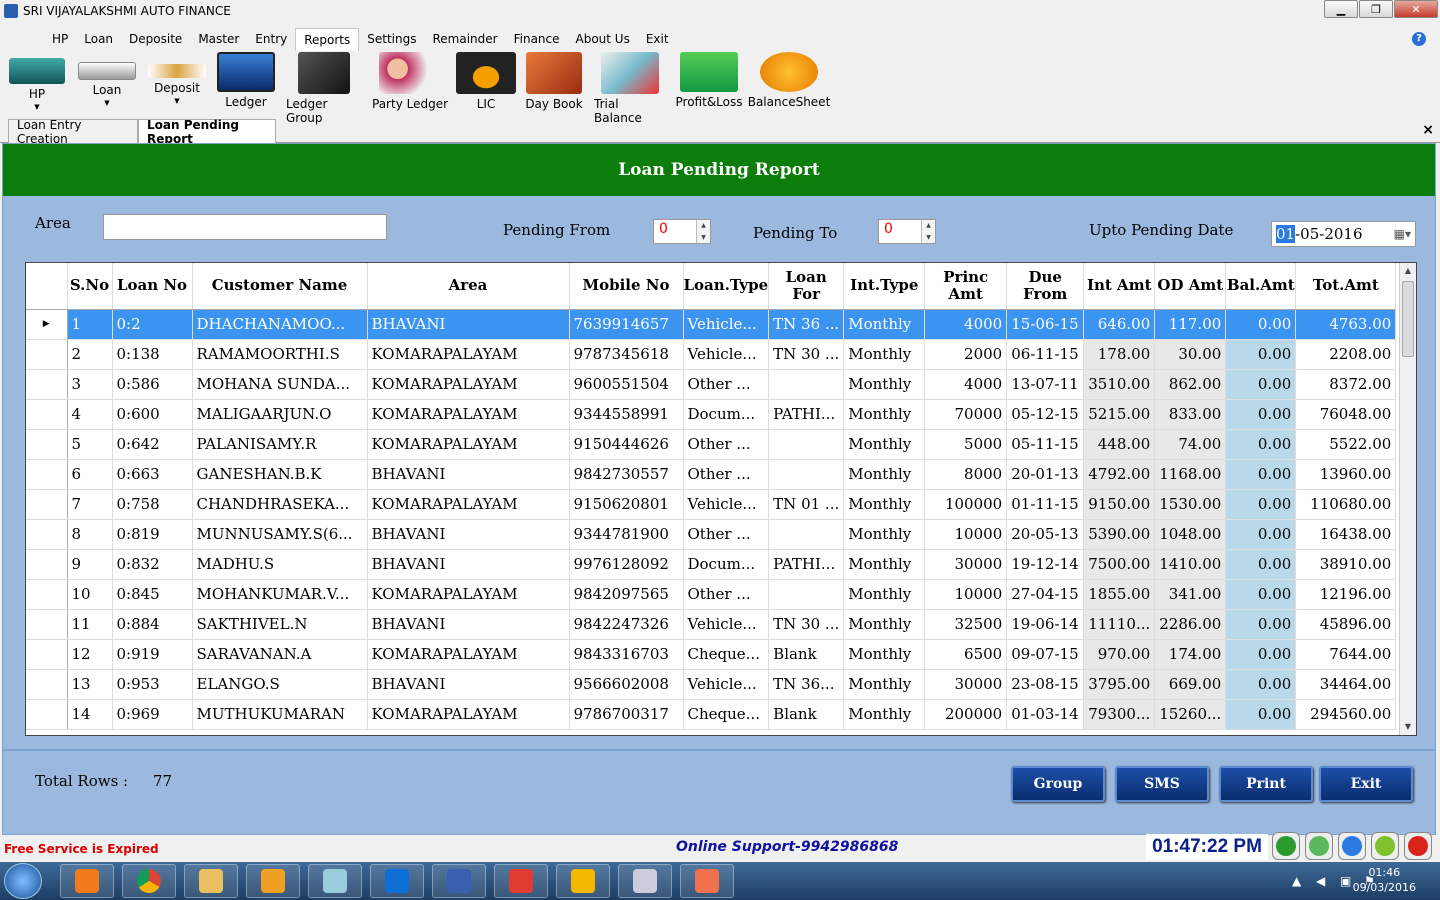 The height and width of the screenshot is (900, 1440). I want to click on minimize-button: ▁, so click(1341, 9).